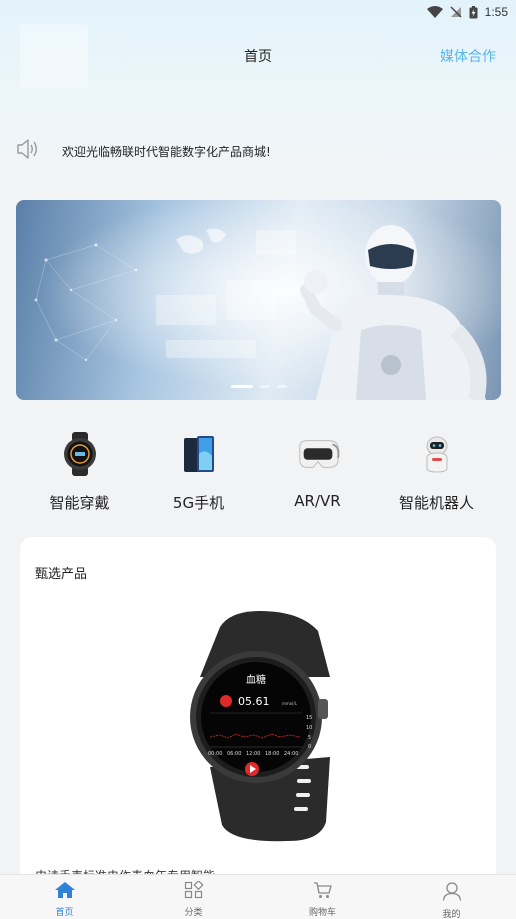 The image size is (516, 919). Describe the element at coordinates (452, 893) in the screenshot. I see `profile-icon` at that location.